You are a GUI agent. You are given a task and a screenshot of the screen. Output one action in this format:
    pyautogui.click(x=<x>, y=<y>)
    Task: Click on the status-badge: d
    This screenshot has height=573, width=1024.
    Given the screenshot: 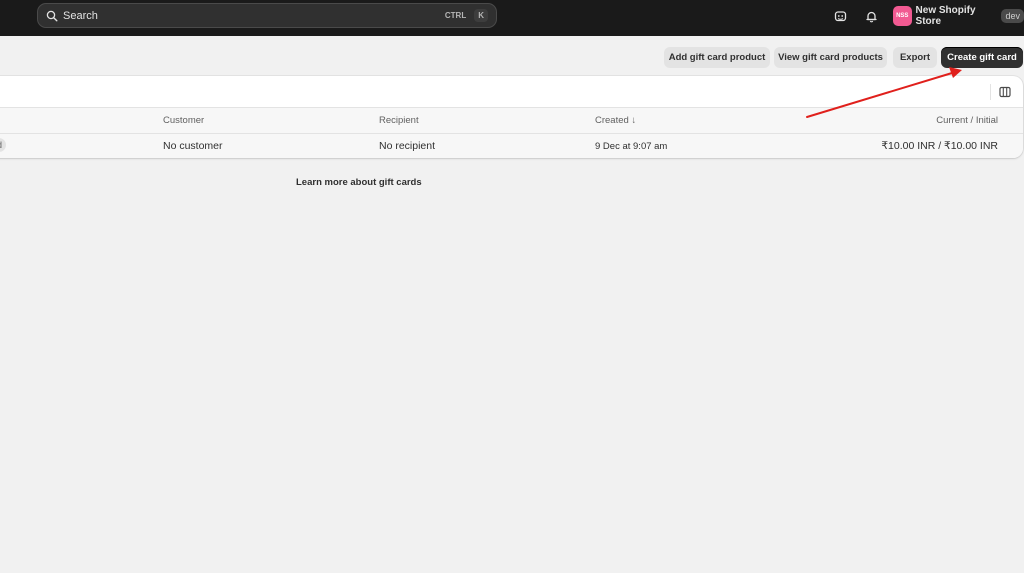 What is the action you would take?
    pyautogui.click(x=3, y=145)
    